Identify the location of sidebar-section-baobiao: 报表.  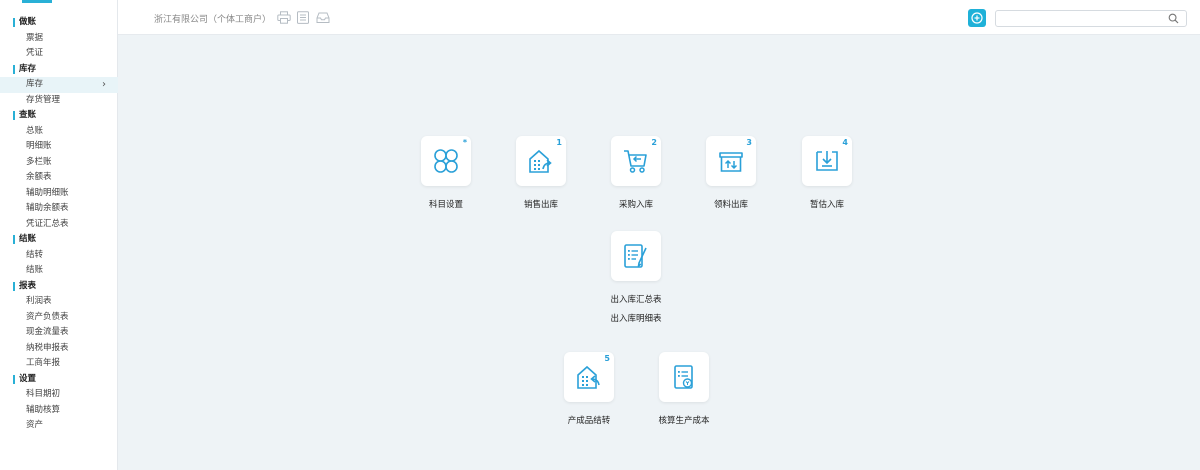
(59, 287).